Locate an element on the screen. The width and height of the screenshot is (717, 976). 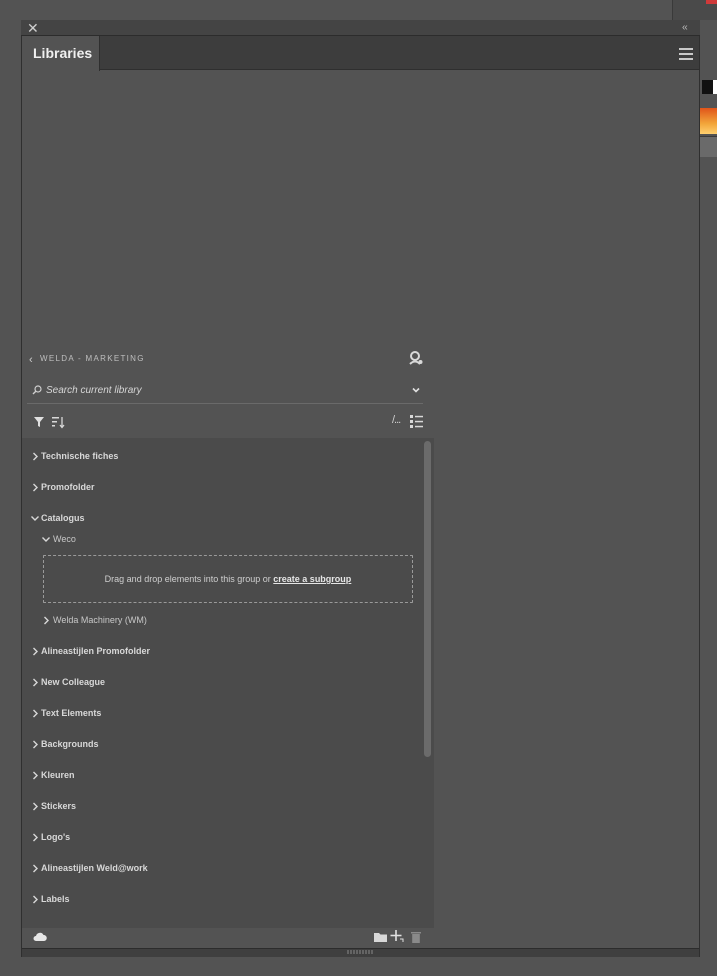
group-label: Alineastijlen Weld@work is located at coordinates (94, 868).